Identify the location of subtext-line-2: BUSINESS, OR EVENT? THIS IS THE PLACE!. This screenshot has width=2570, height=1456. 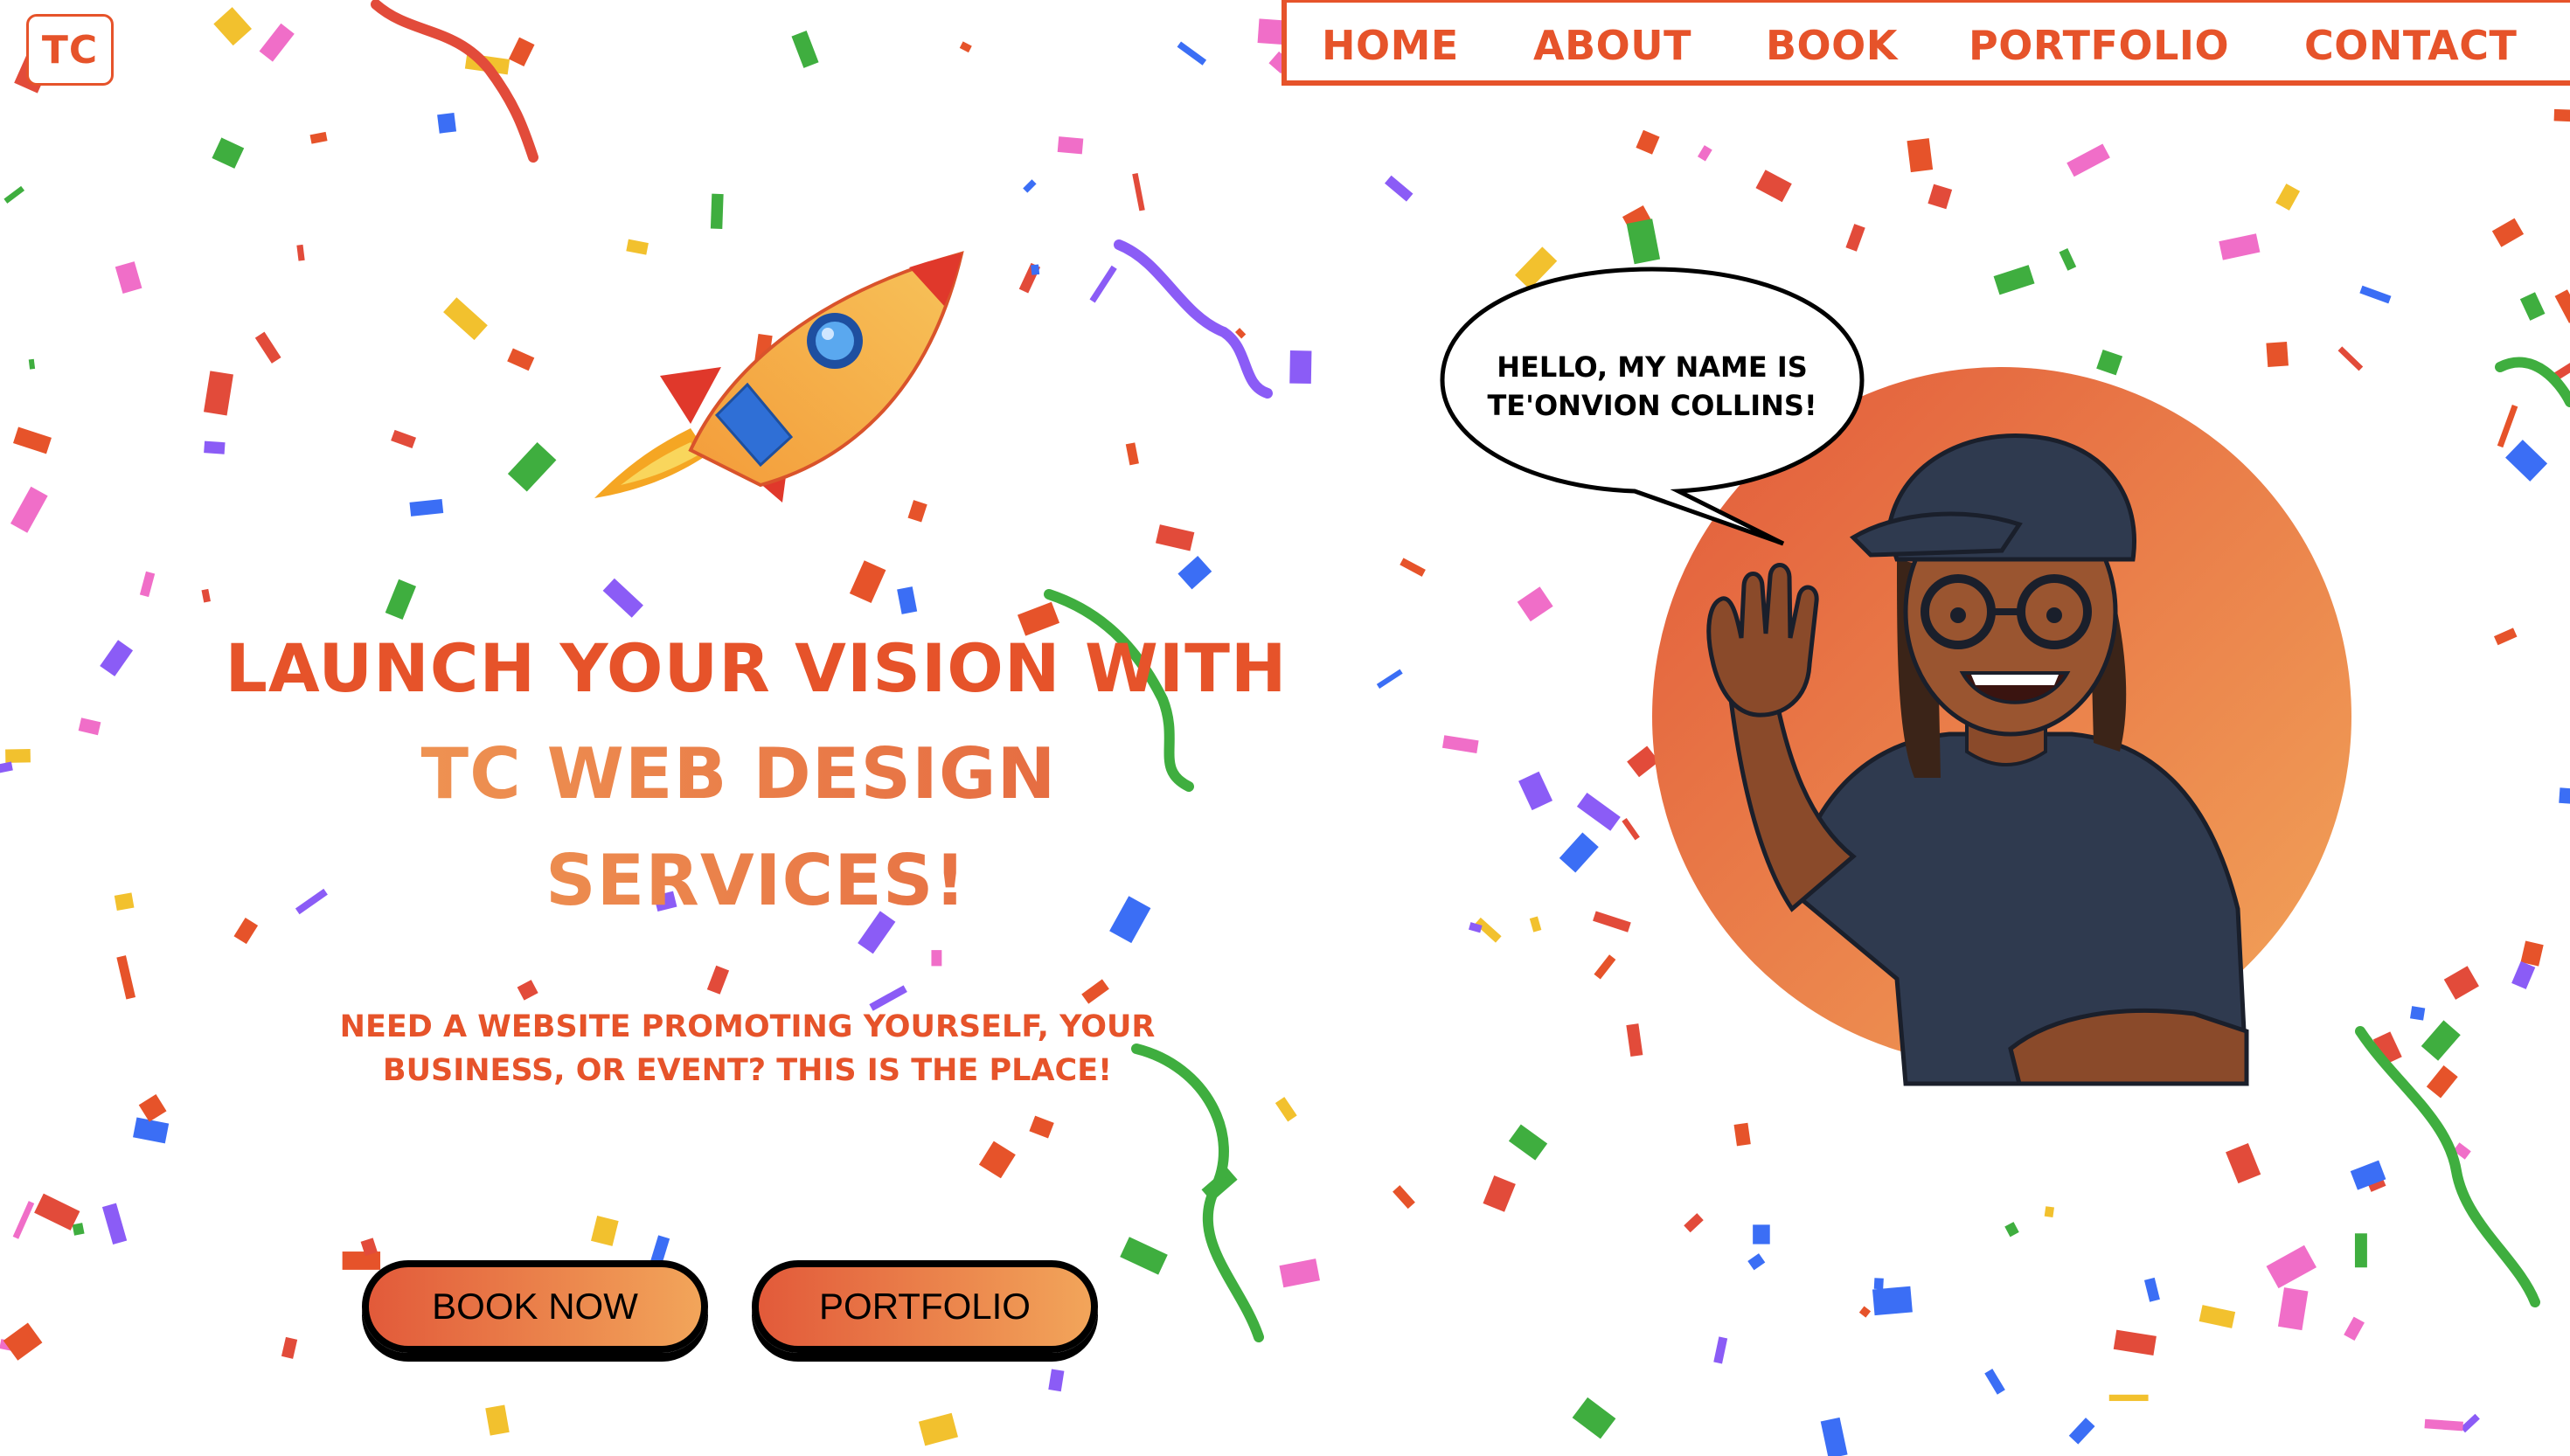
(747, 1070).